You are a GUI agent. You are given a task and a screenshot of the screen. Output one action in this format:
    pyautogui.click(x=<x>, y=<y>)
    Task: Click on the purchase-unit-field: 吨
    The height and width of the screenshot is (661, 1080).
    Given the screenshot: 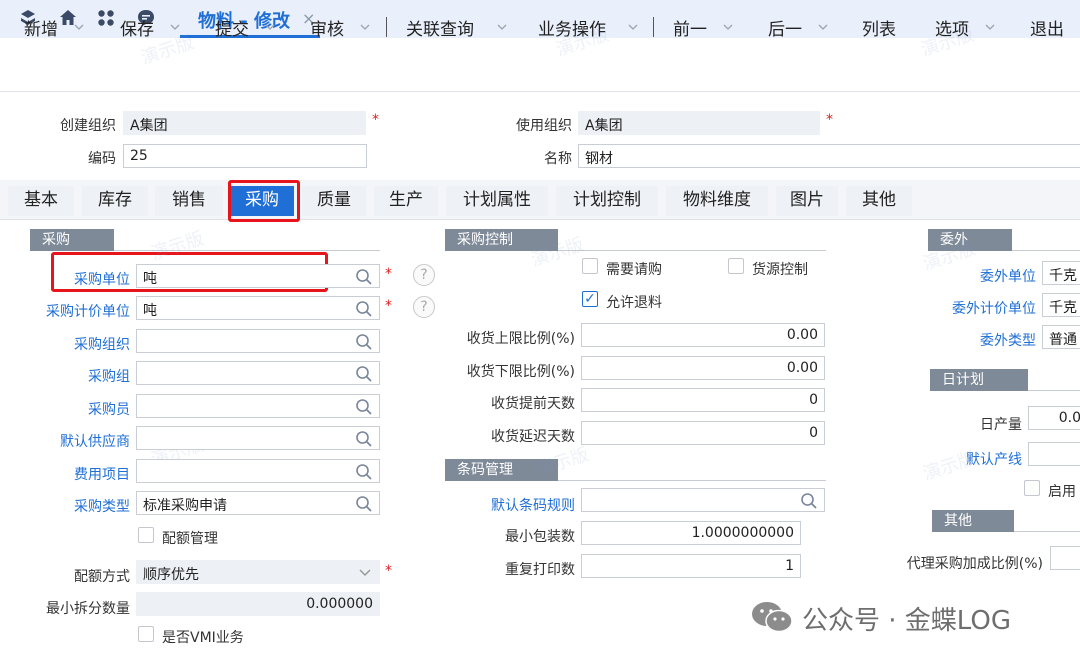 What is the action you would take?
    pyautogui.click(x=258, y=276)
    